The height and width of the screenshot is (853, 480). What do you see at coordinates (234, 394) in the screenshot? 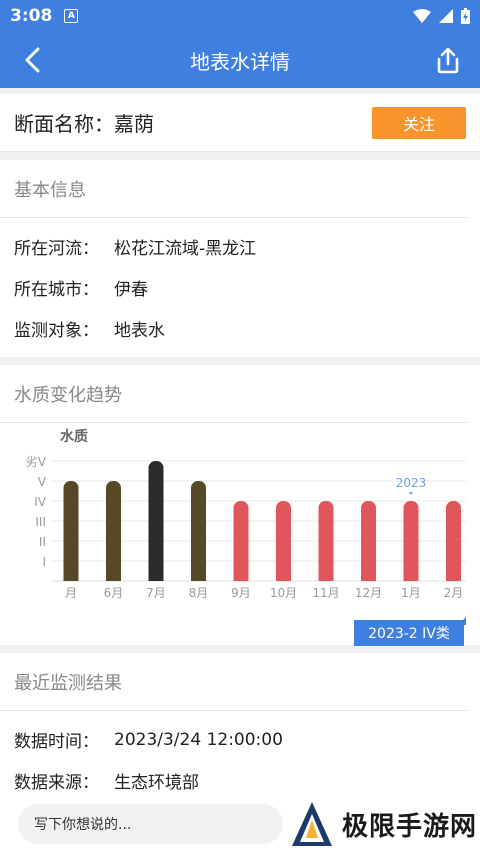
I see `trend-title: 水质变化趋势` at bounding box center [234, 394].